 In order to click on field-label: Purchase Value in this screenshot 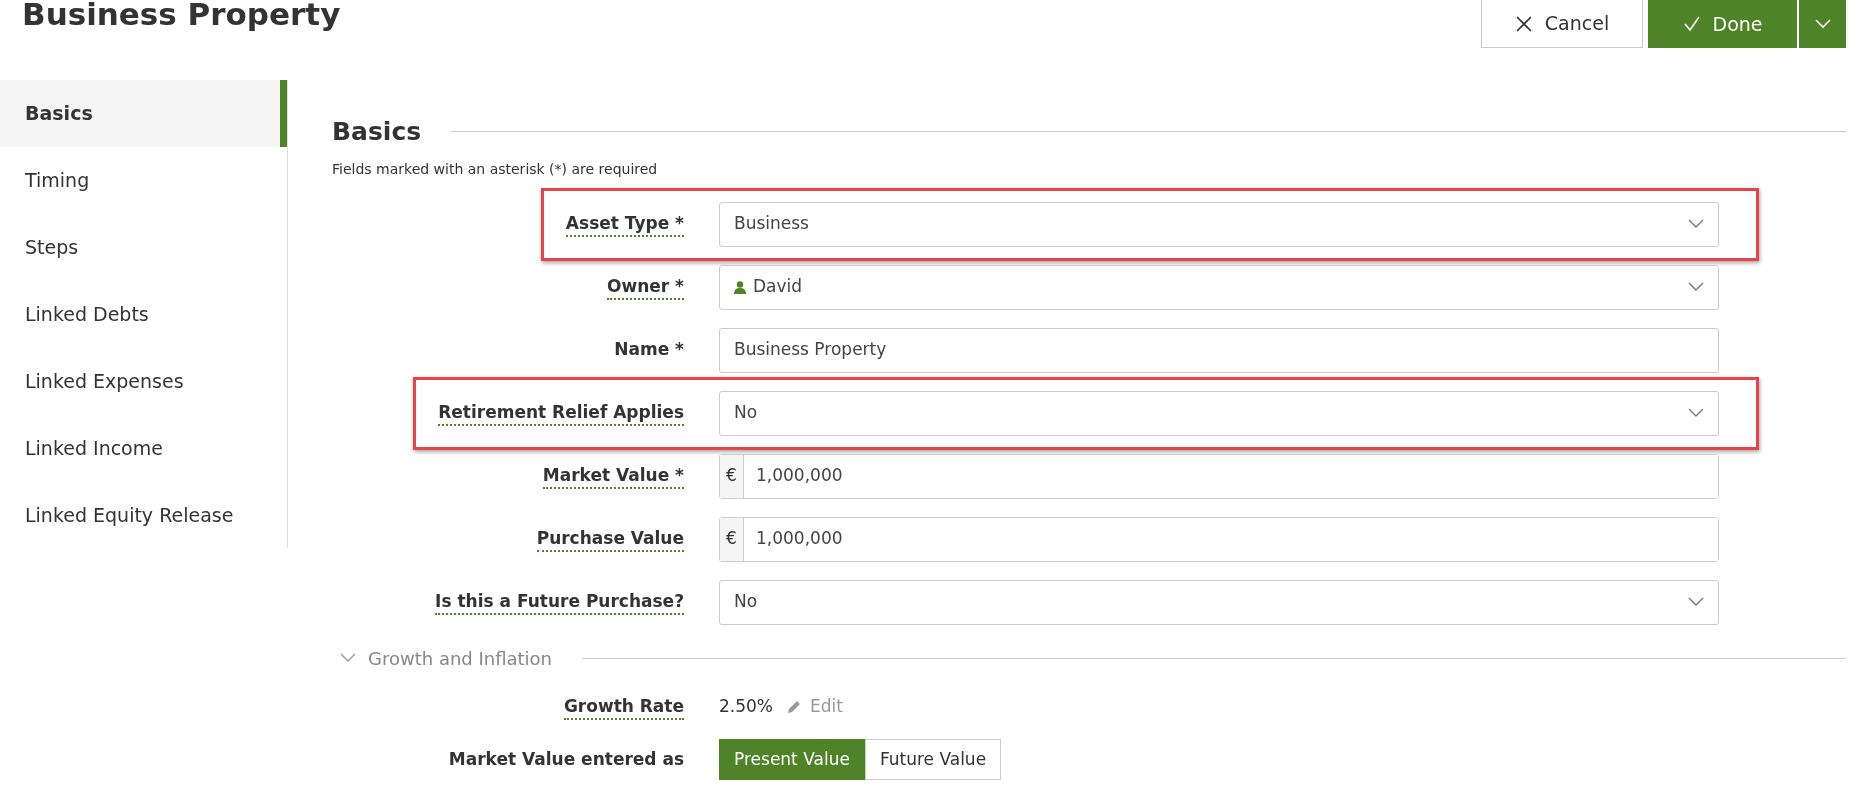, I will do `click(610, 540)`.